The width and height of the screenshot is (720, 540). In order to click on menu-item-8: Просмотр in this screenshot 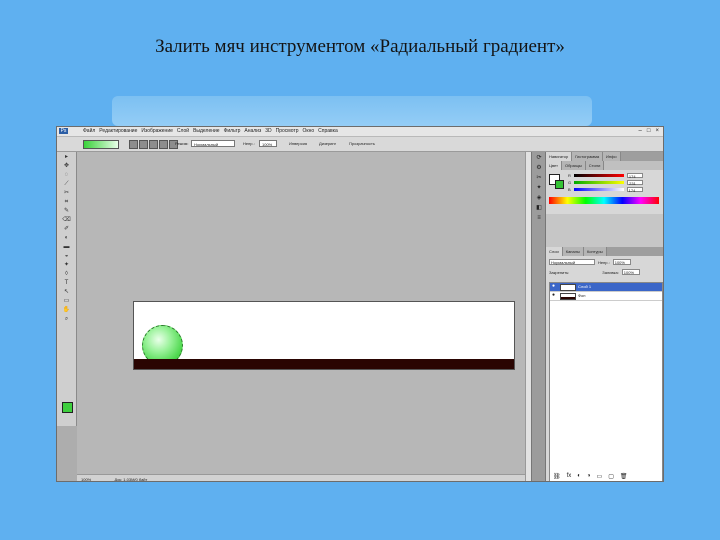, I will do `click(287, 131)`.